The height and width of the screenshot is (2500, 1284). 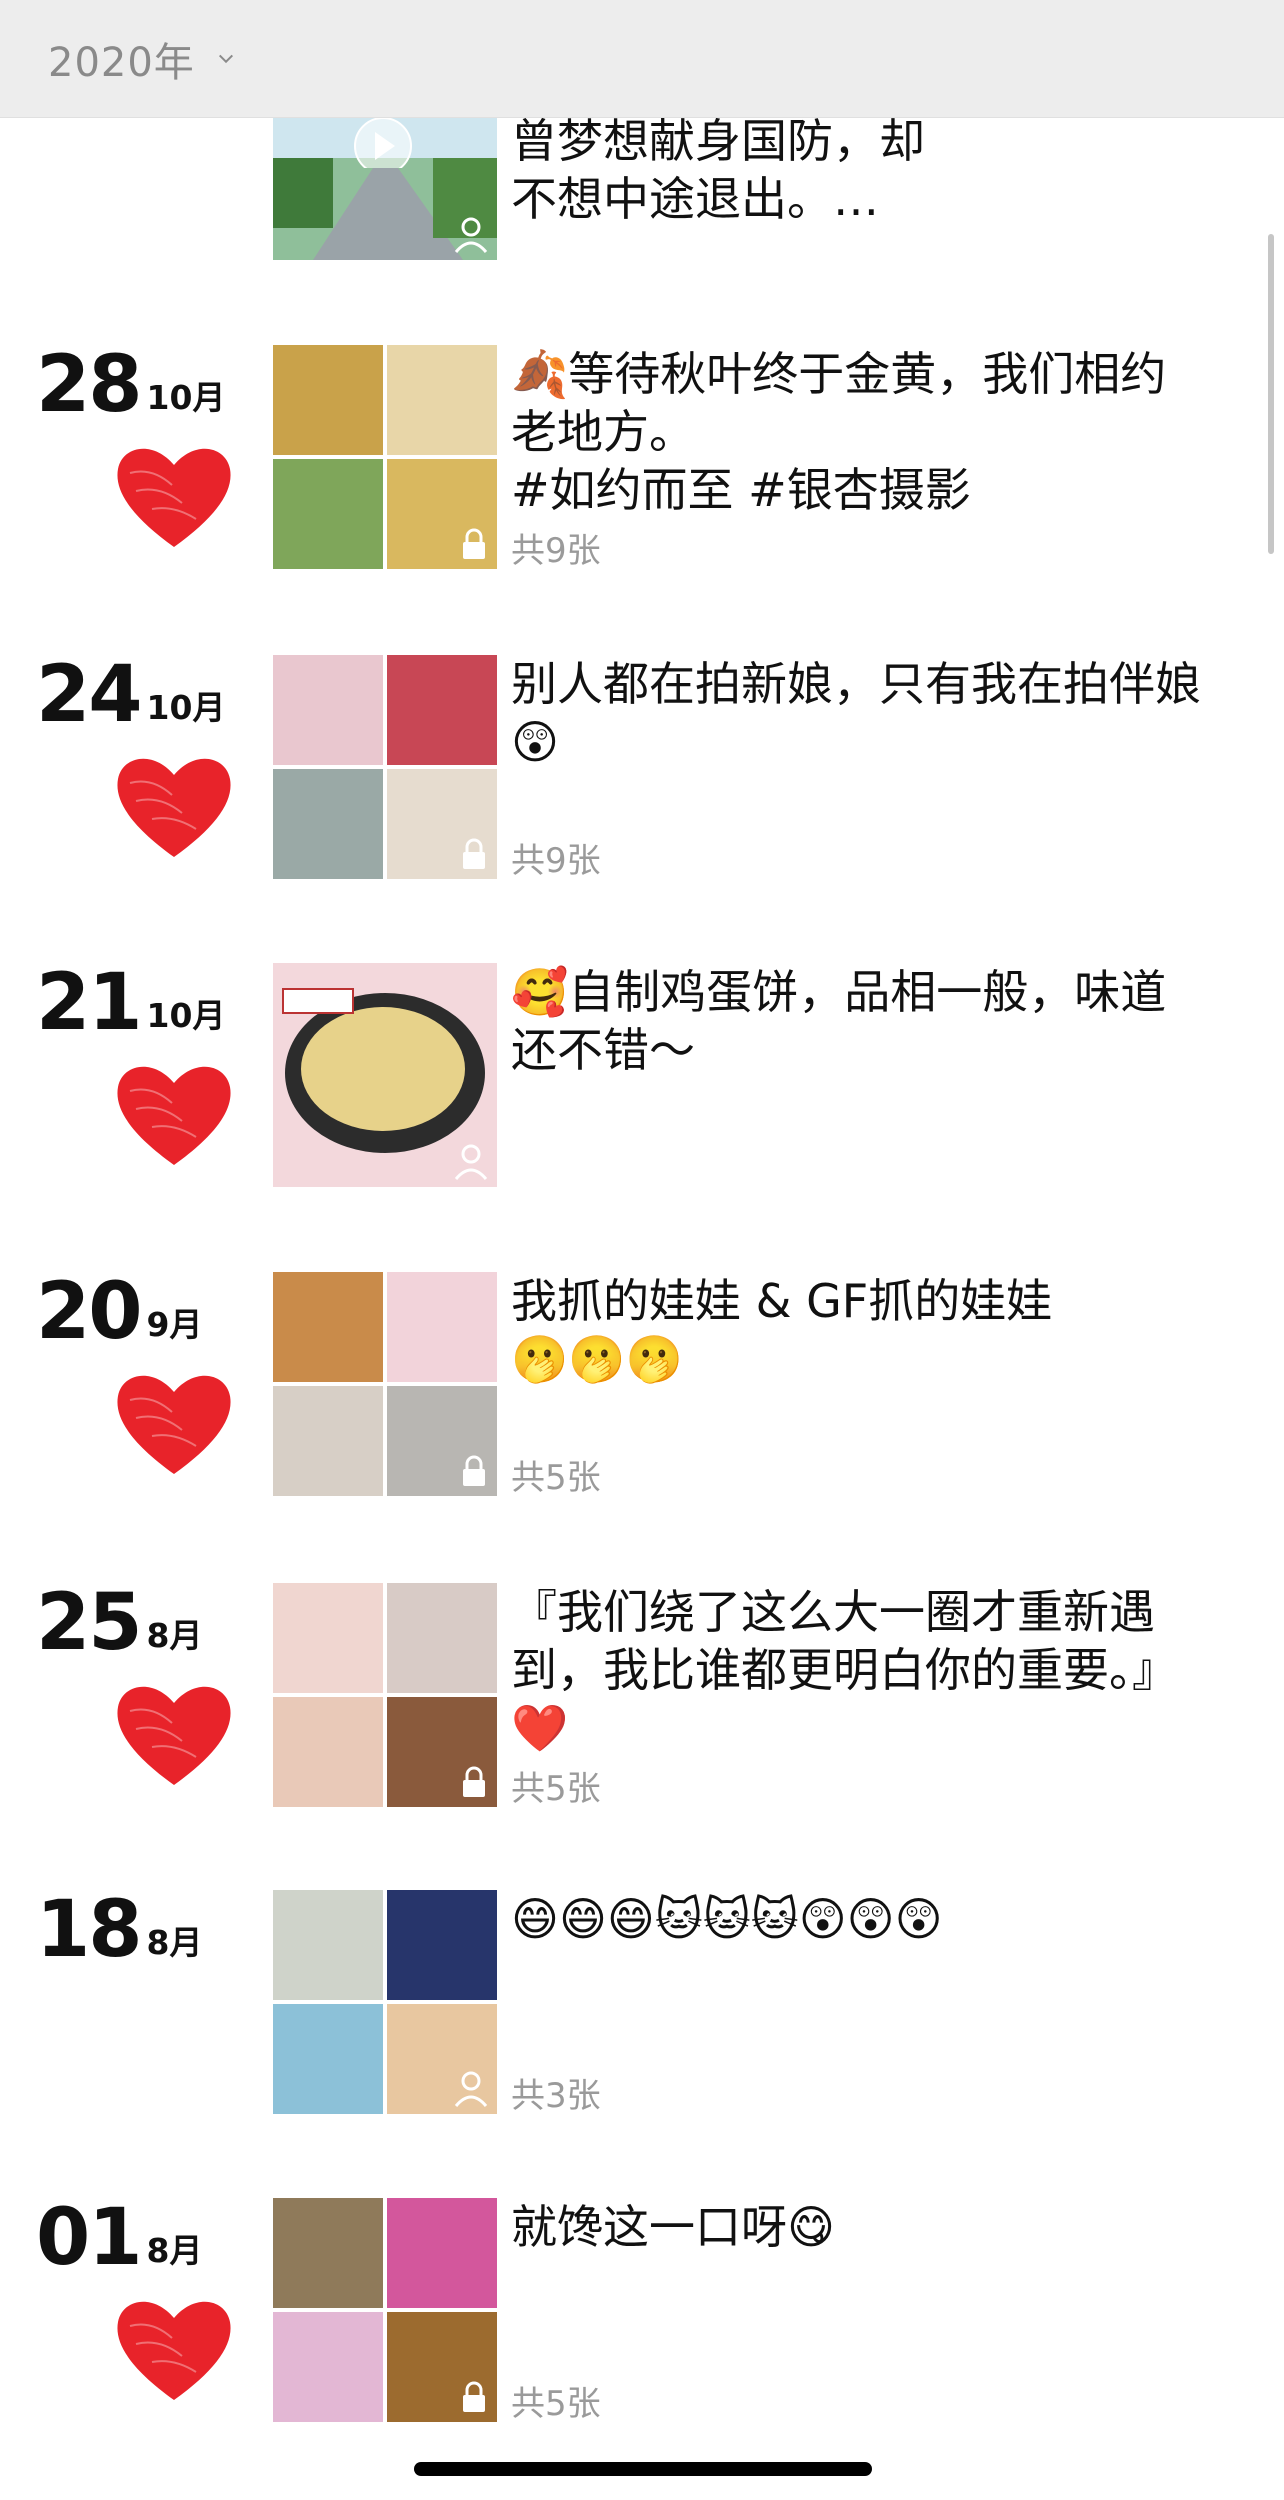 I want to click on year-label: 2020年, so click(x=121, y=62).